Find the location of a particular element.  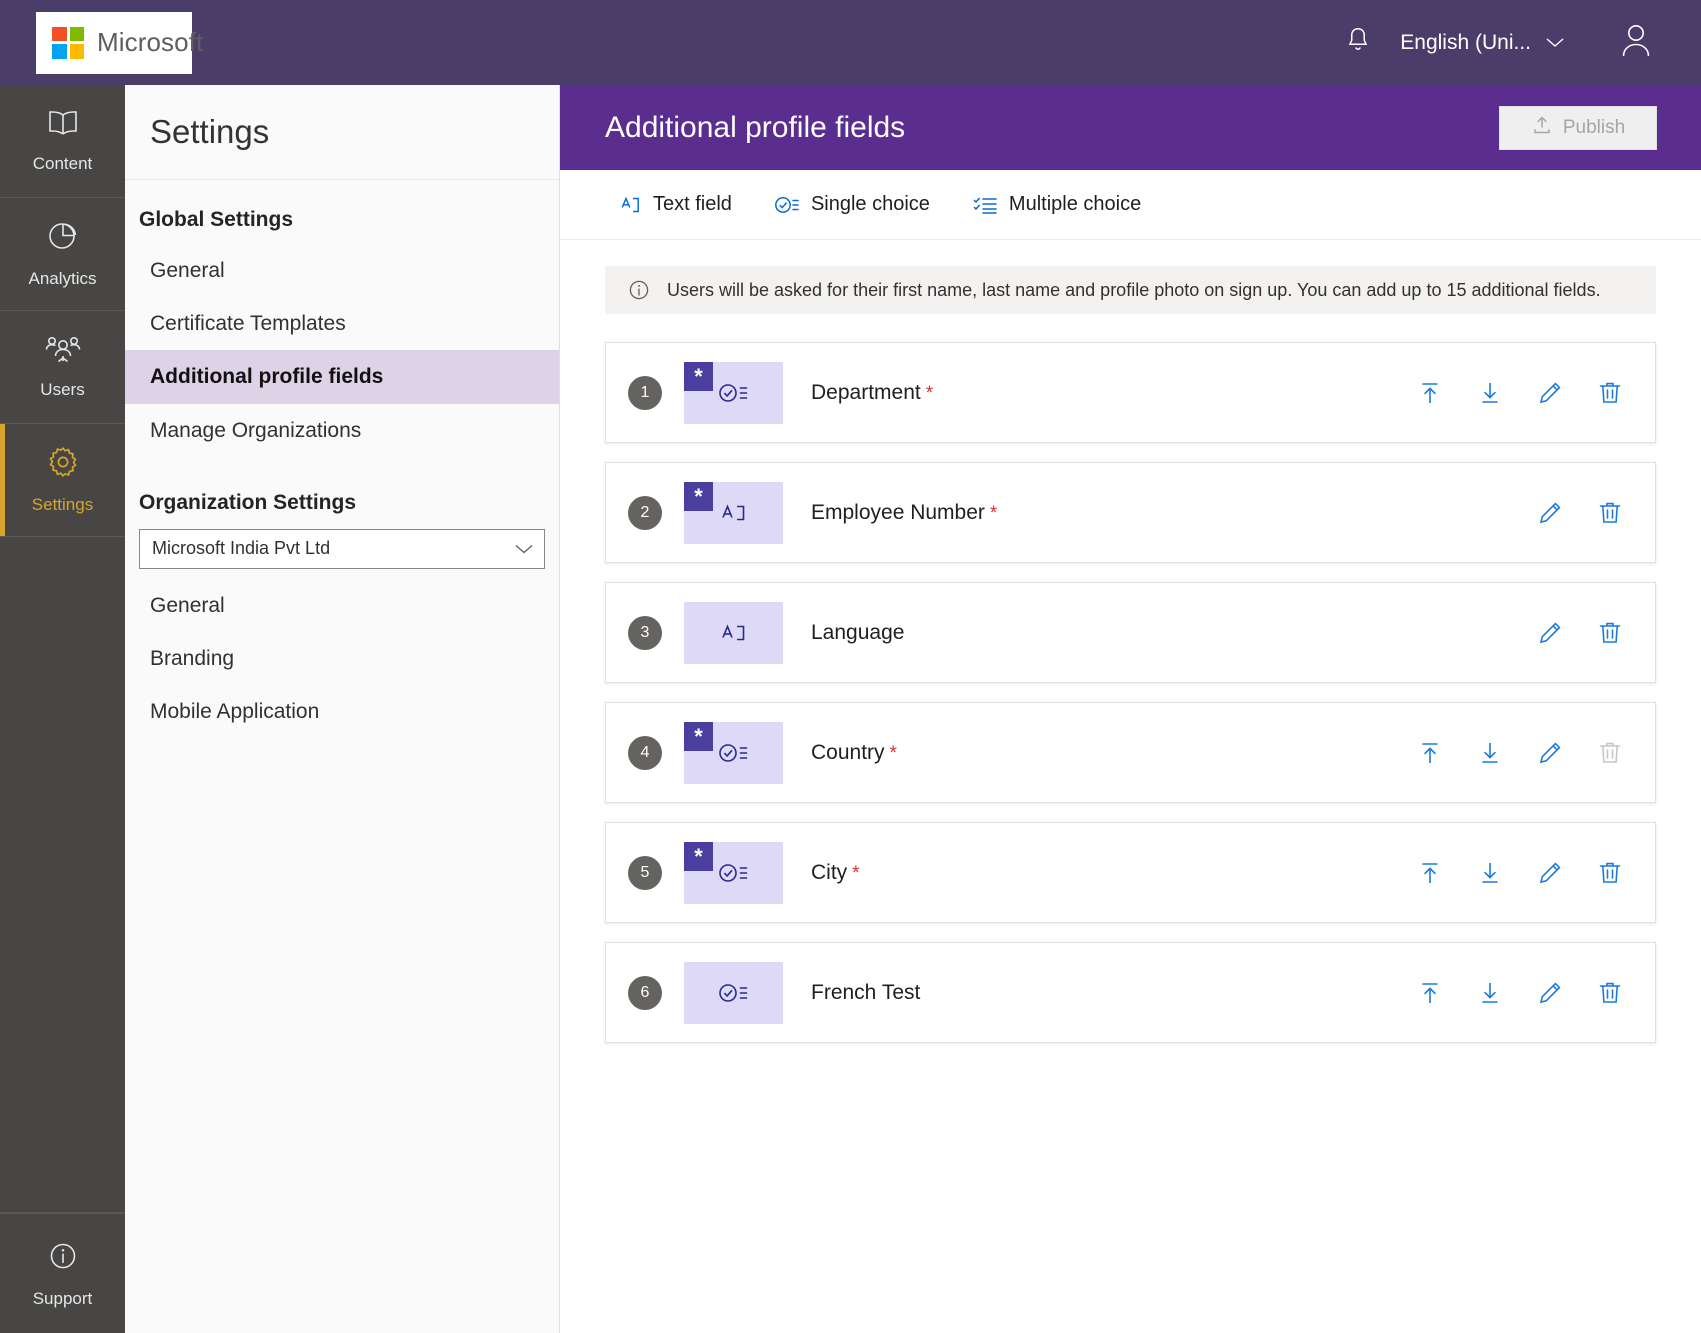

row-number: 5 is located at coordinates (645, 872).